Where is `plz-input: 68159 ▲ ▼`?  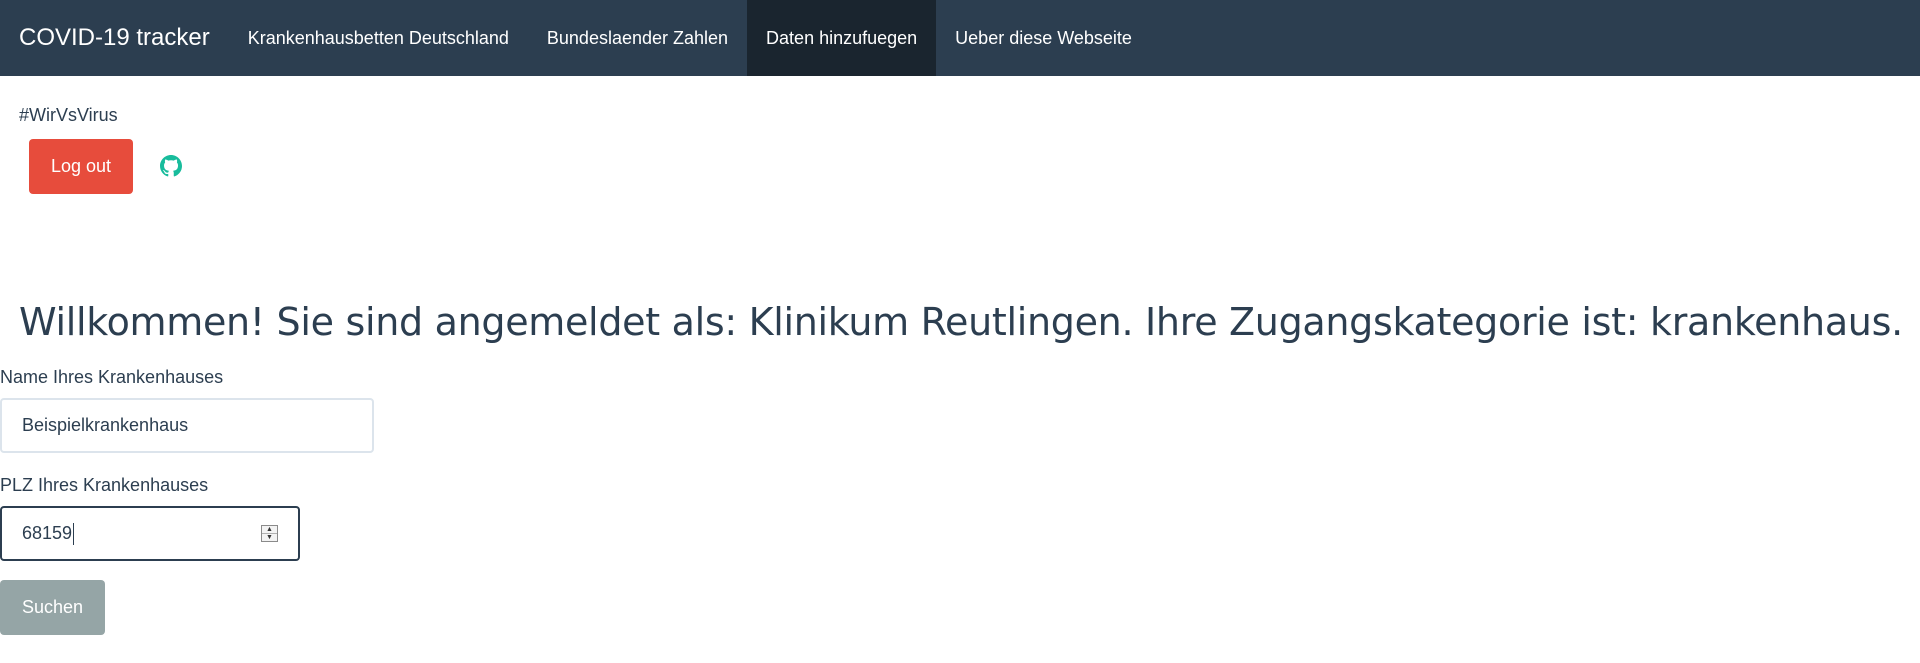 plz-input: 68159 ▲ ▼ is located at coordinates (150, 533).